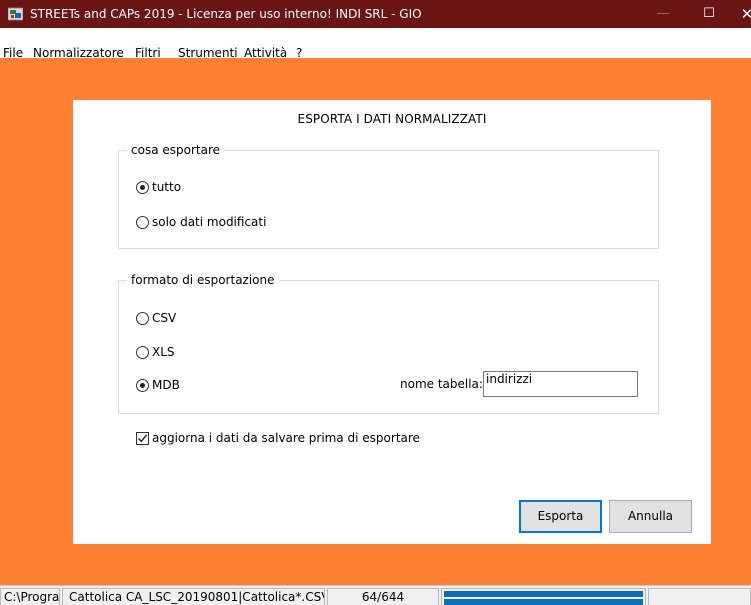  I want to click on status-progress-bar, so click(543, 596).